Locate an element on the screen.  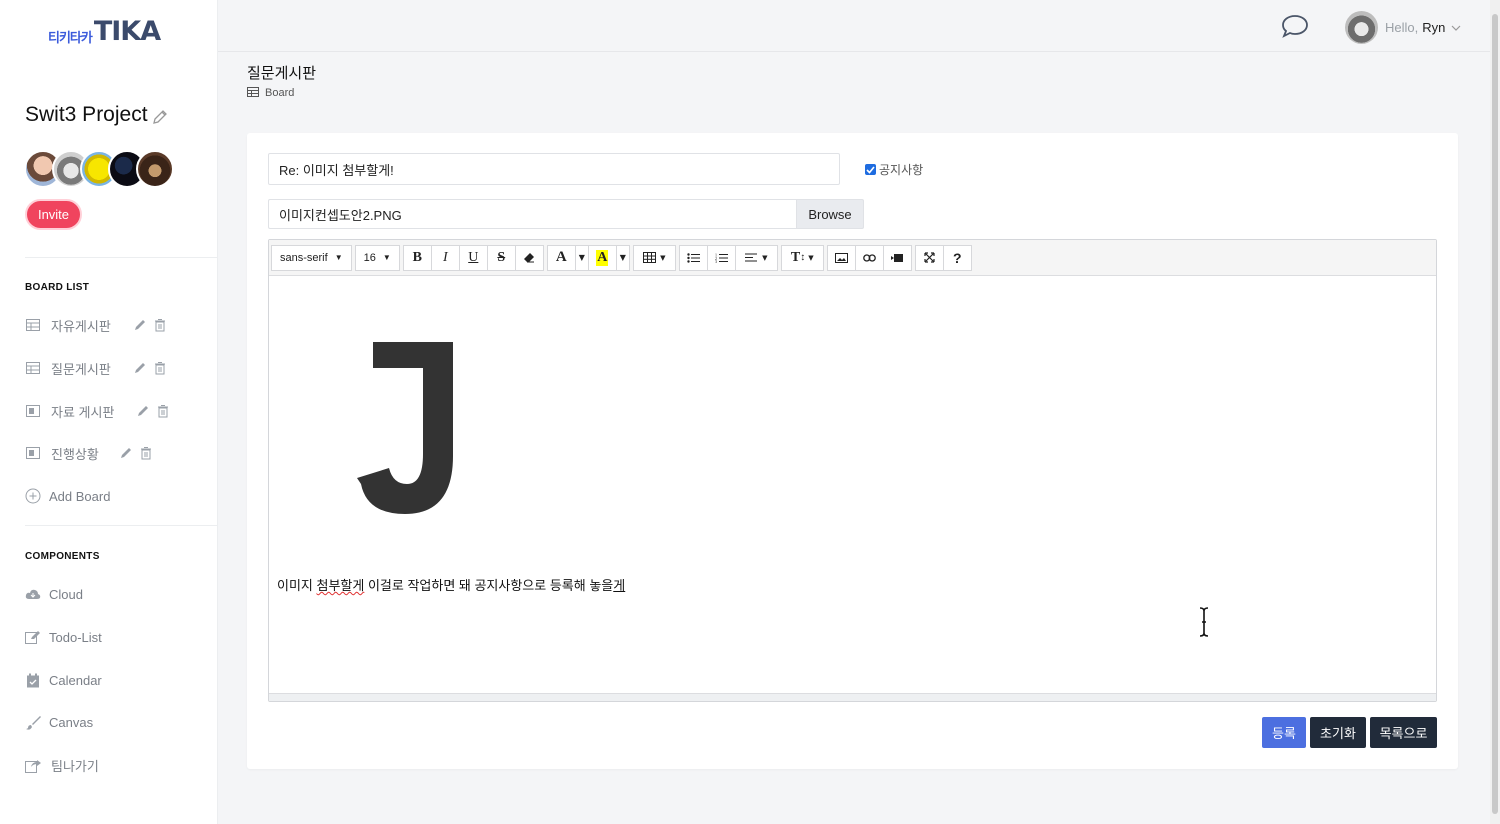
notice-checkbox: 공지사항 is located at coordinates (894, 169).